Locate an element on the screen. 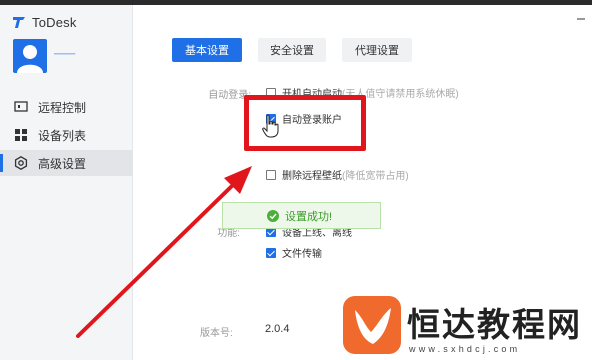 The height and width of the screenshot is (360, 592). monitor-icon is located at coordinates (21, 106).